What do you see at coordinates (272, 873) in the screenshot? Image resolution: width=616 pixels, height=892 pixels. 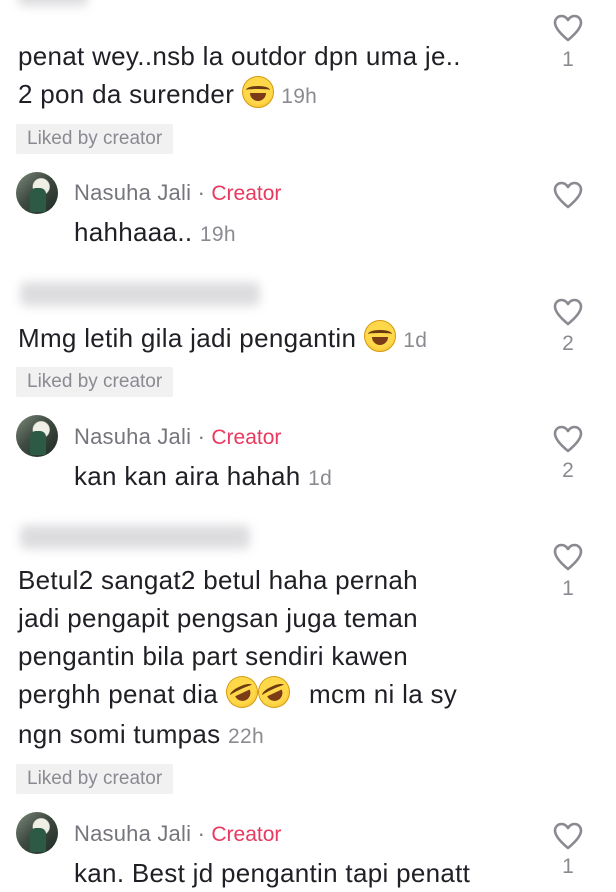 I see `reply-text: kan. Best jd pengantin tapi penatt` at bounding box center [272, 873].